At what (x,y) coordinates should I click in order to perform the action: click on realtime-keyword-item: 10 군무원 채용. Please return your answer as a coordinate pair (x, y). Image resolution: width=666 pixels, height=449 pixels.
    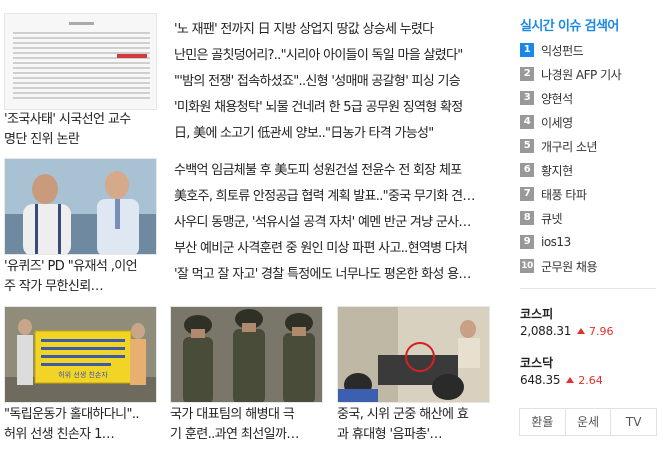
    Looking at the image, I should click on (590, 266).